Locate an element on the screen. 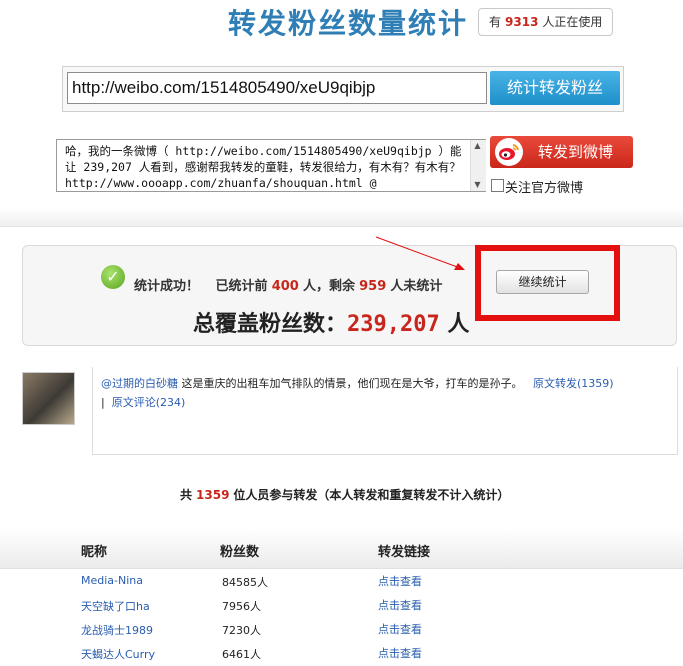 This screenshot has height=666, width=683. summary-suffix: 位人员参与转发（本人转发和重复转发不计入统计） is located at coordinates (371, 495).